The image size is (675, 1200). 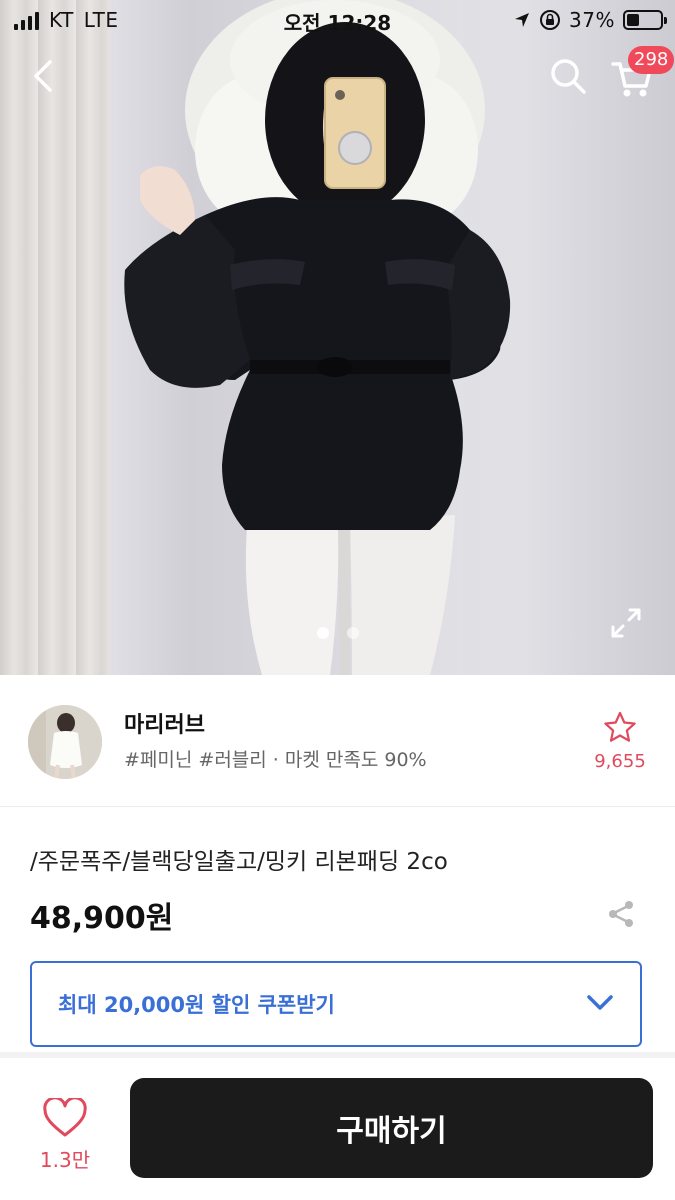 I want to click on share-icon, so click(x=621, y=914).